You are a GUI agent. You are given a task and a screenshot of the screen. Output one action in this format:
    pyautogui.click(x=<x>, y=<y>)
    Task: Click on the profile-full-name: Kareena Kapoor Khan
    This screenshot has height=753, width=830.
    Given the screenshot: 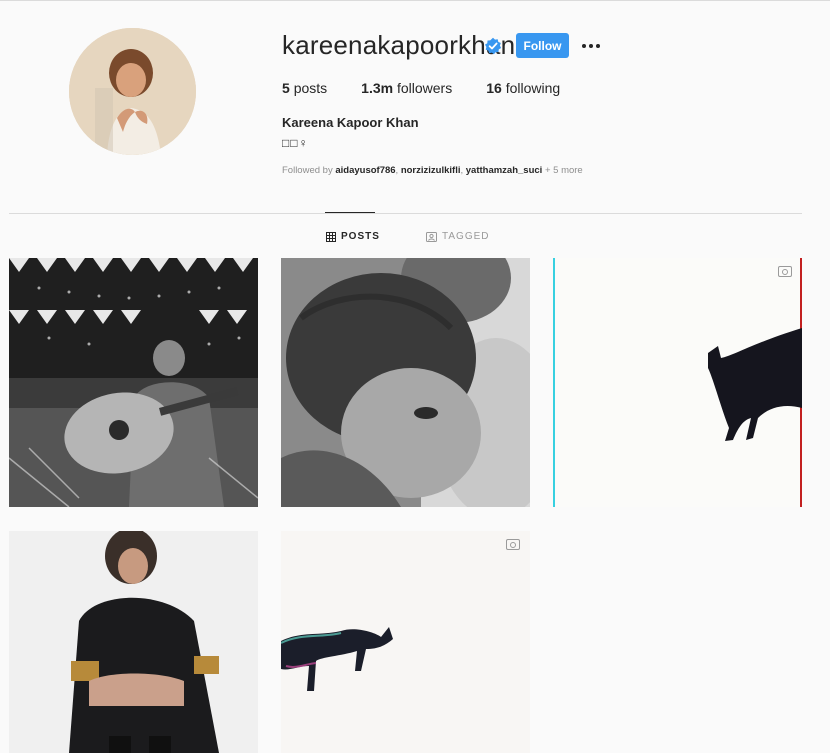 What is the action you would take?
    pyautogui.click(x=350, y=122)
    